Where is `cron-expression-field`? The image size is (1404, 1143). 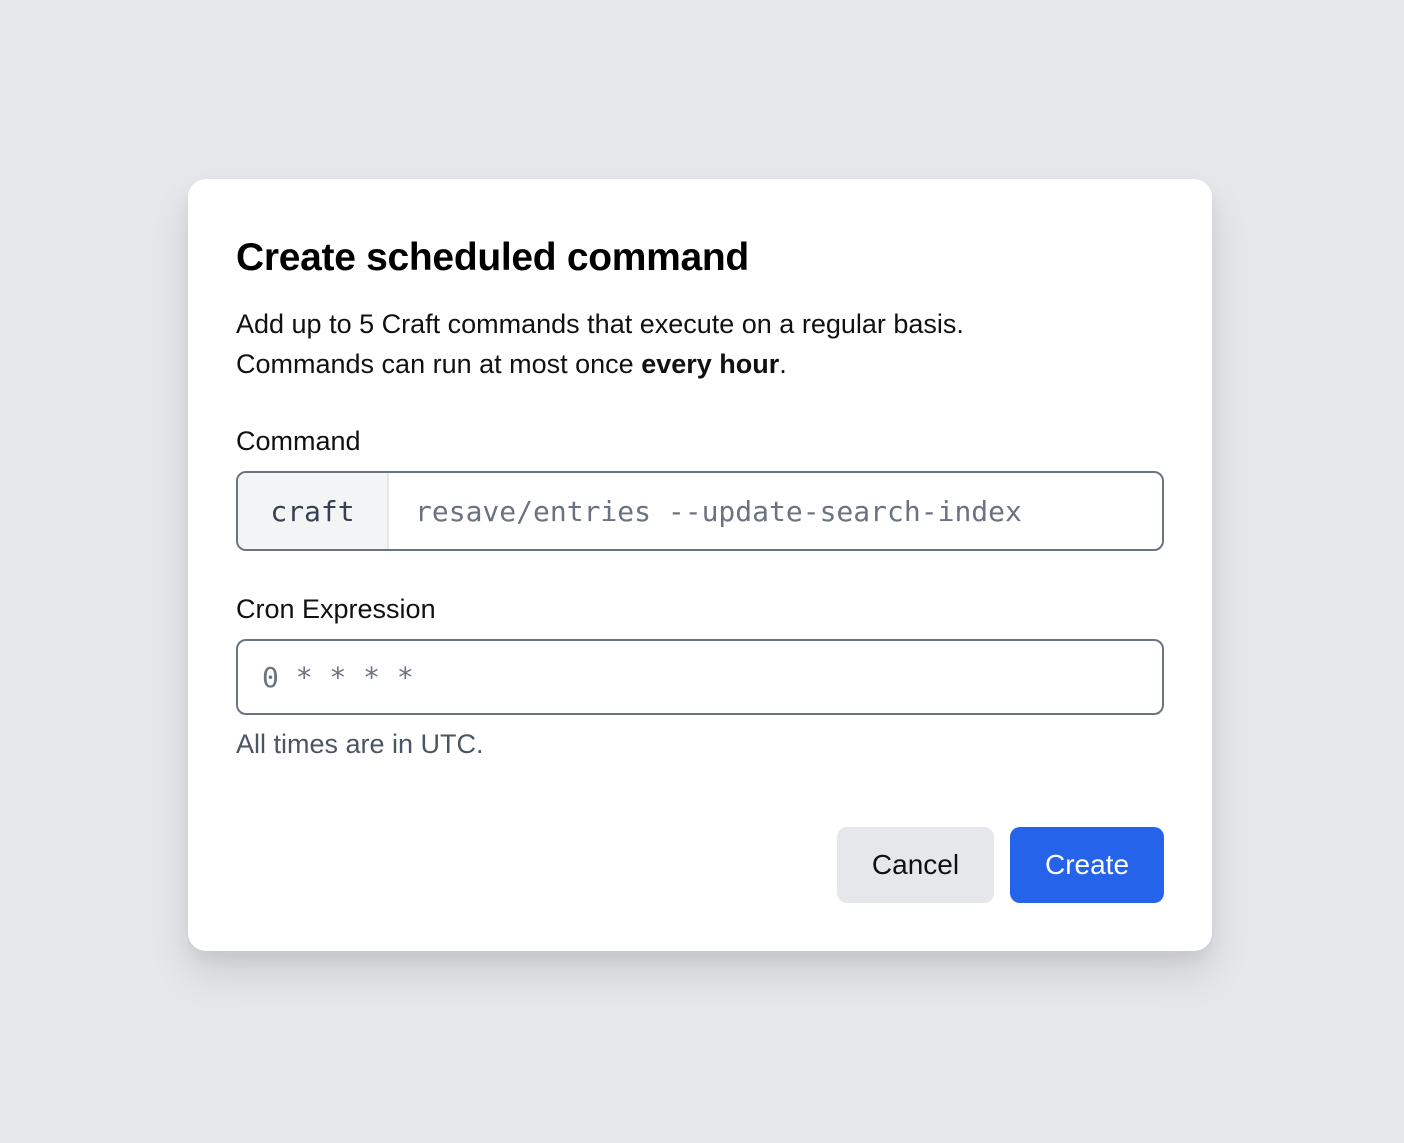
cron-expression-field is located at coordinates (700, 677).